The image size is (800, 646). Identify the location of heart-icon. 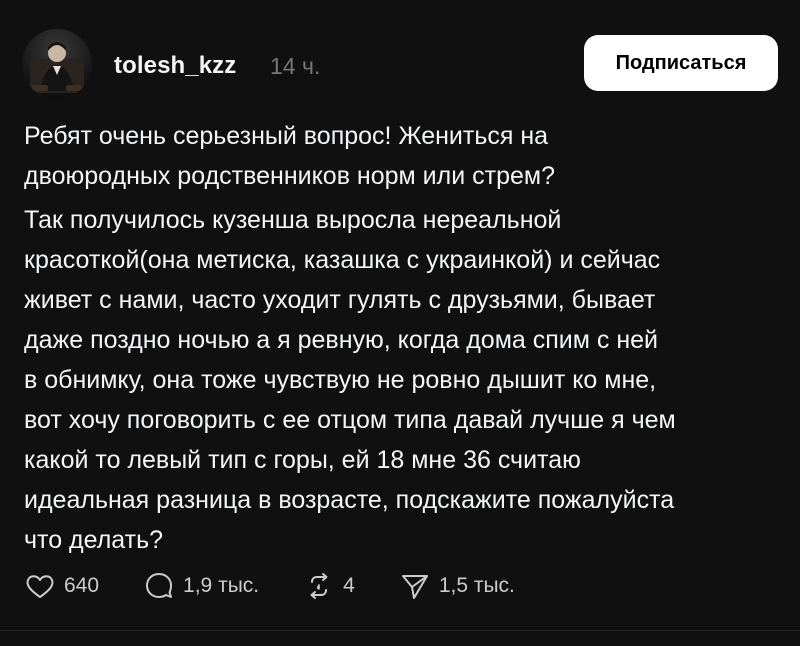
(40, 586).